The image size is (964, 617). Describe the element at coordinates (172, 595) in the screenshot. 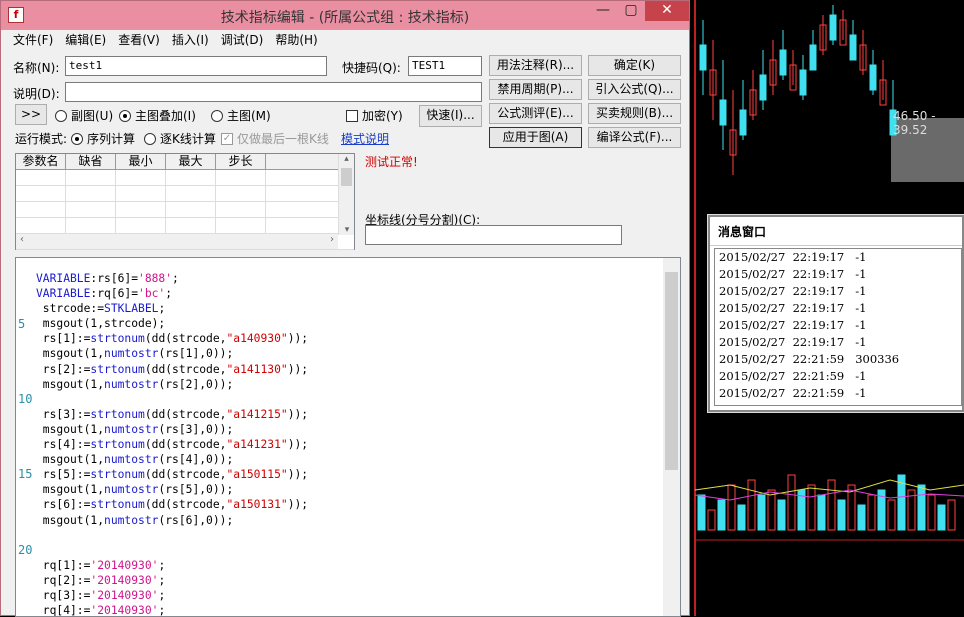

I see `code-line: rq[3]:='20140930';` at that location.